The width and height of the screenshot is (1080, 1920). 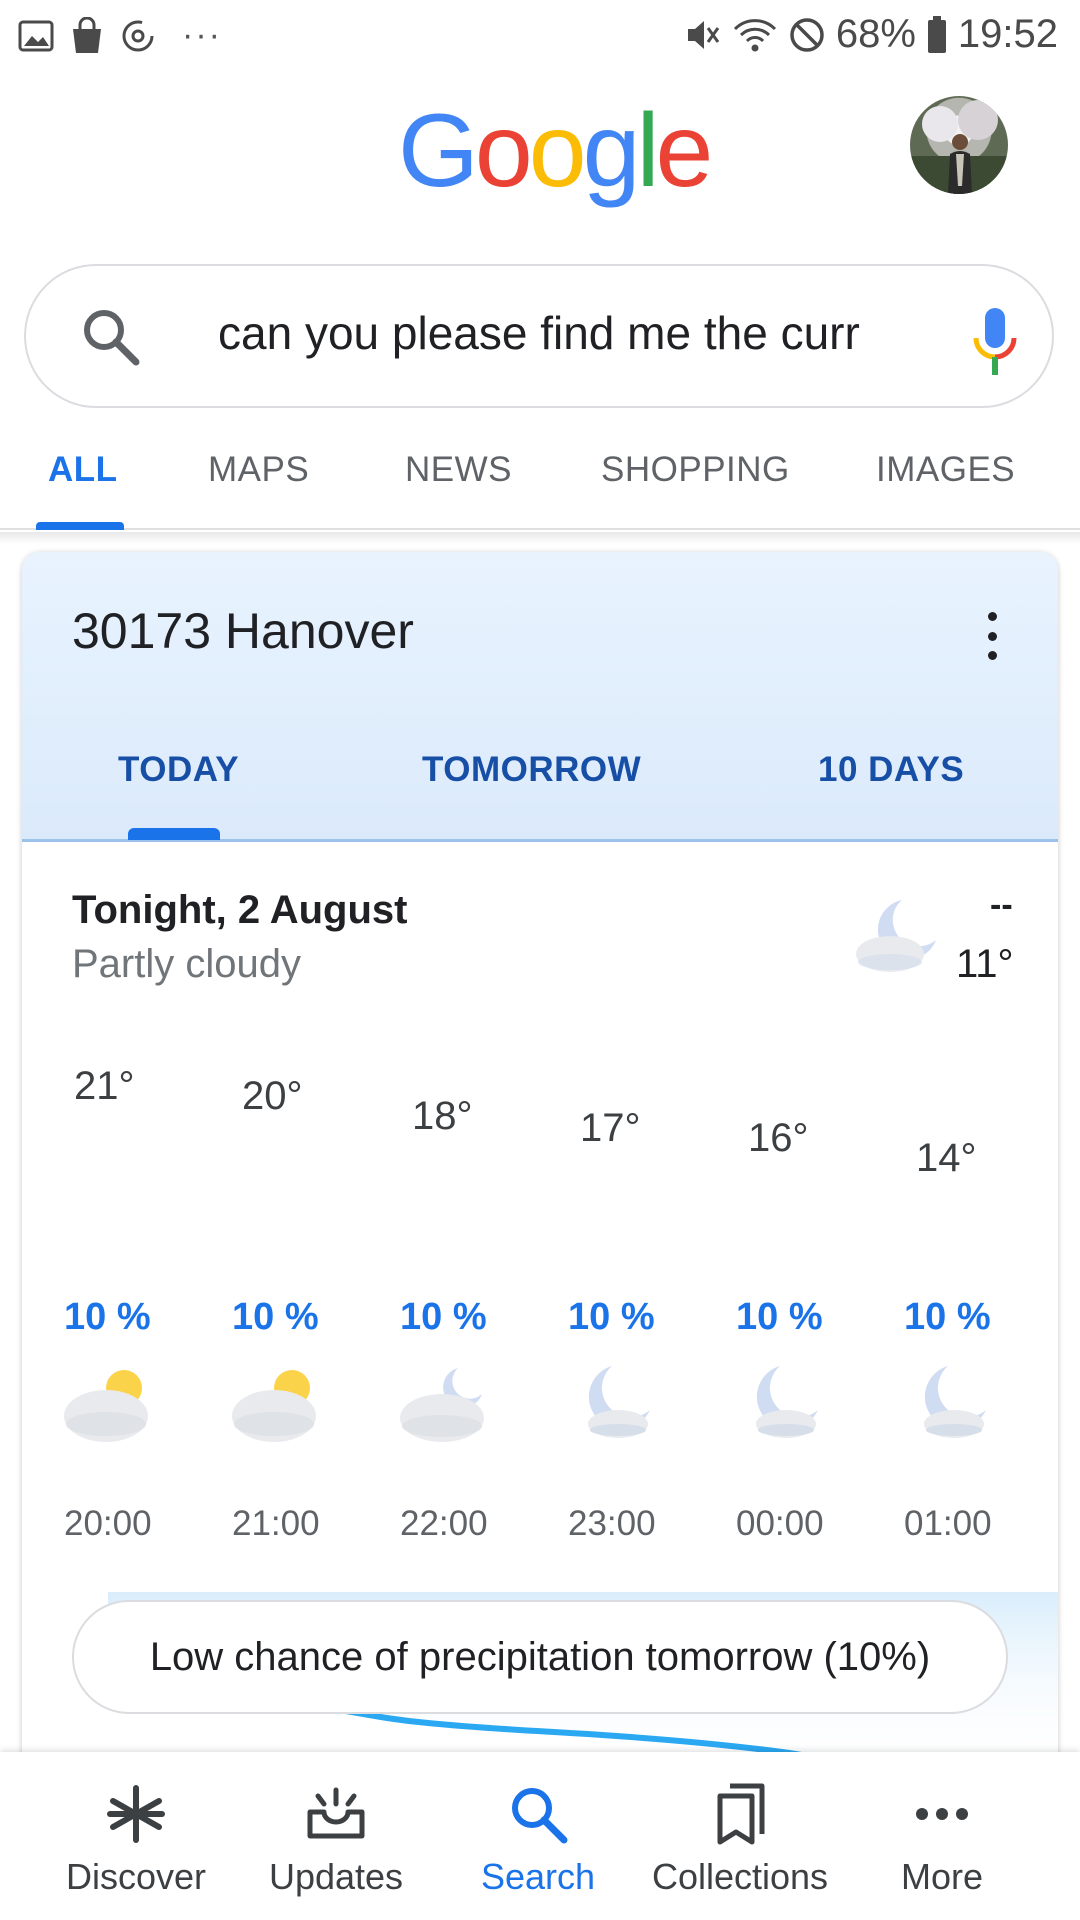 I want to click on nav-label: Updates, so click(x=336, y=1876).